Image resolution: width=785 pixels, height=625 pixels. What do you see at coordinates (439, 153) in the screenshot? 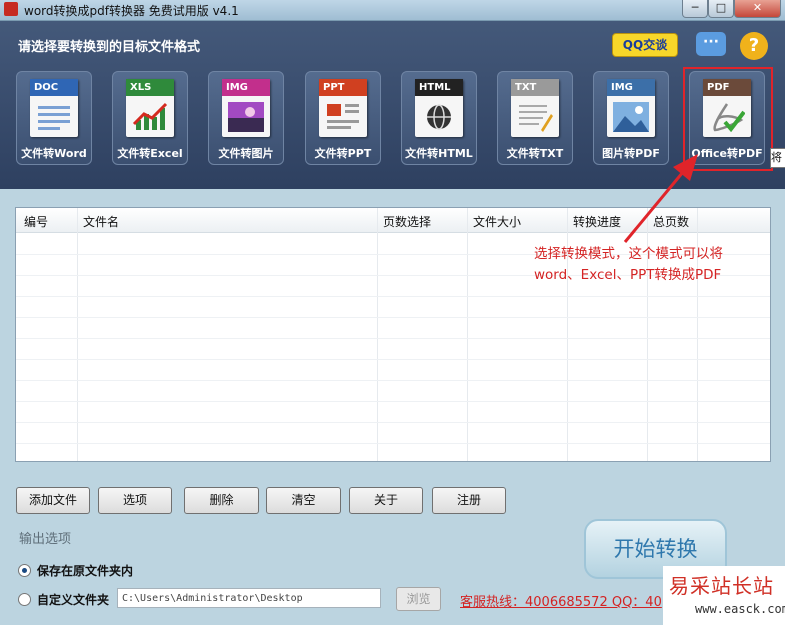
I see `tile-label: 文件转HTML` at bounding box center [439, 153].